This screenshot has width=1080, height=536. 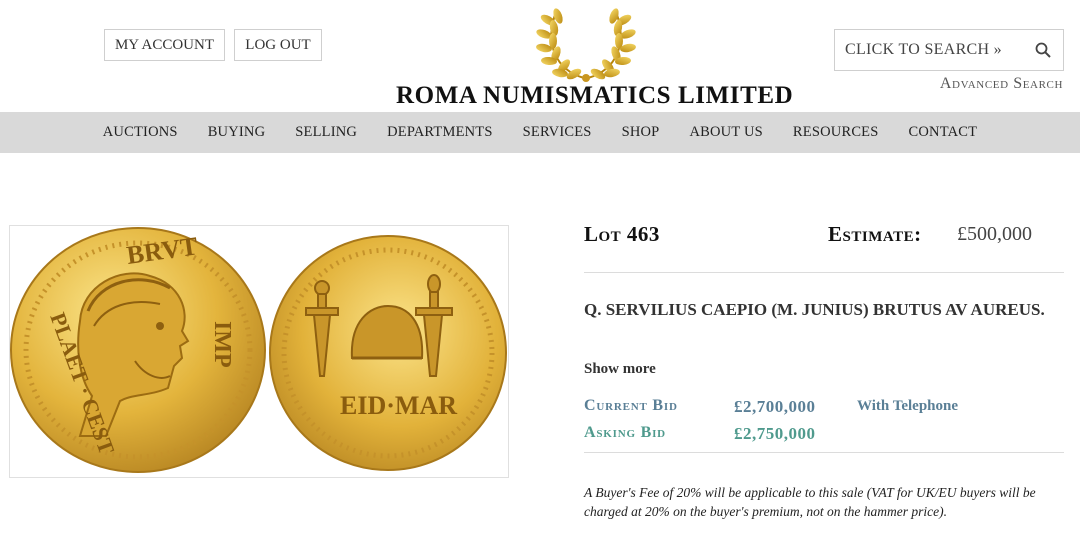 What do you see at coordinates (641, 132) in the screenshot?
I see `nav-item-shop: SHOP` at bounding box center [641, 132].